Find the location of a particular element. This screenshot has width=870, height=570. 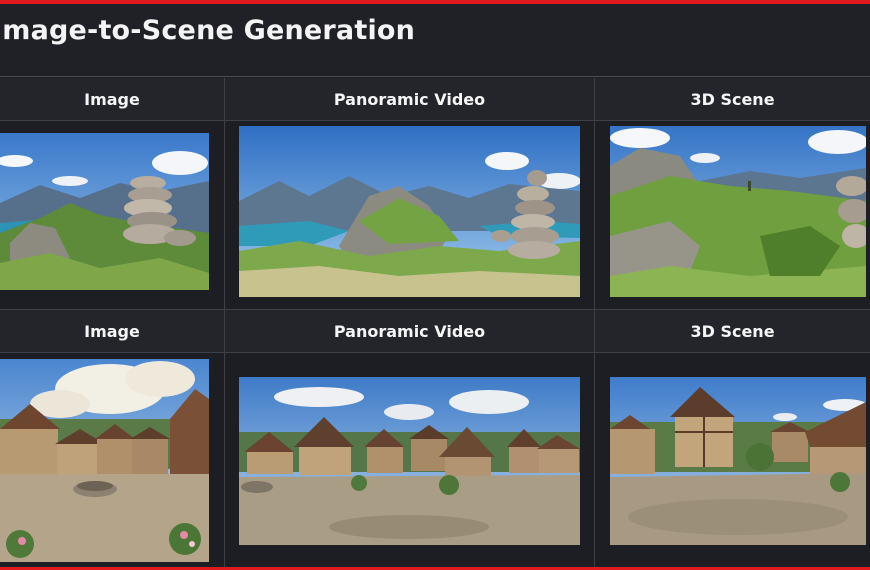

title-divider is located at coordinates (435, 76).